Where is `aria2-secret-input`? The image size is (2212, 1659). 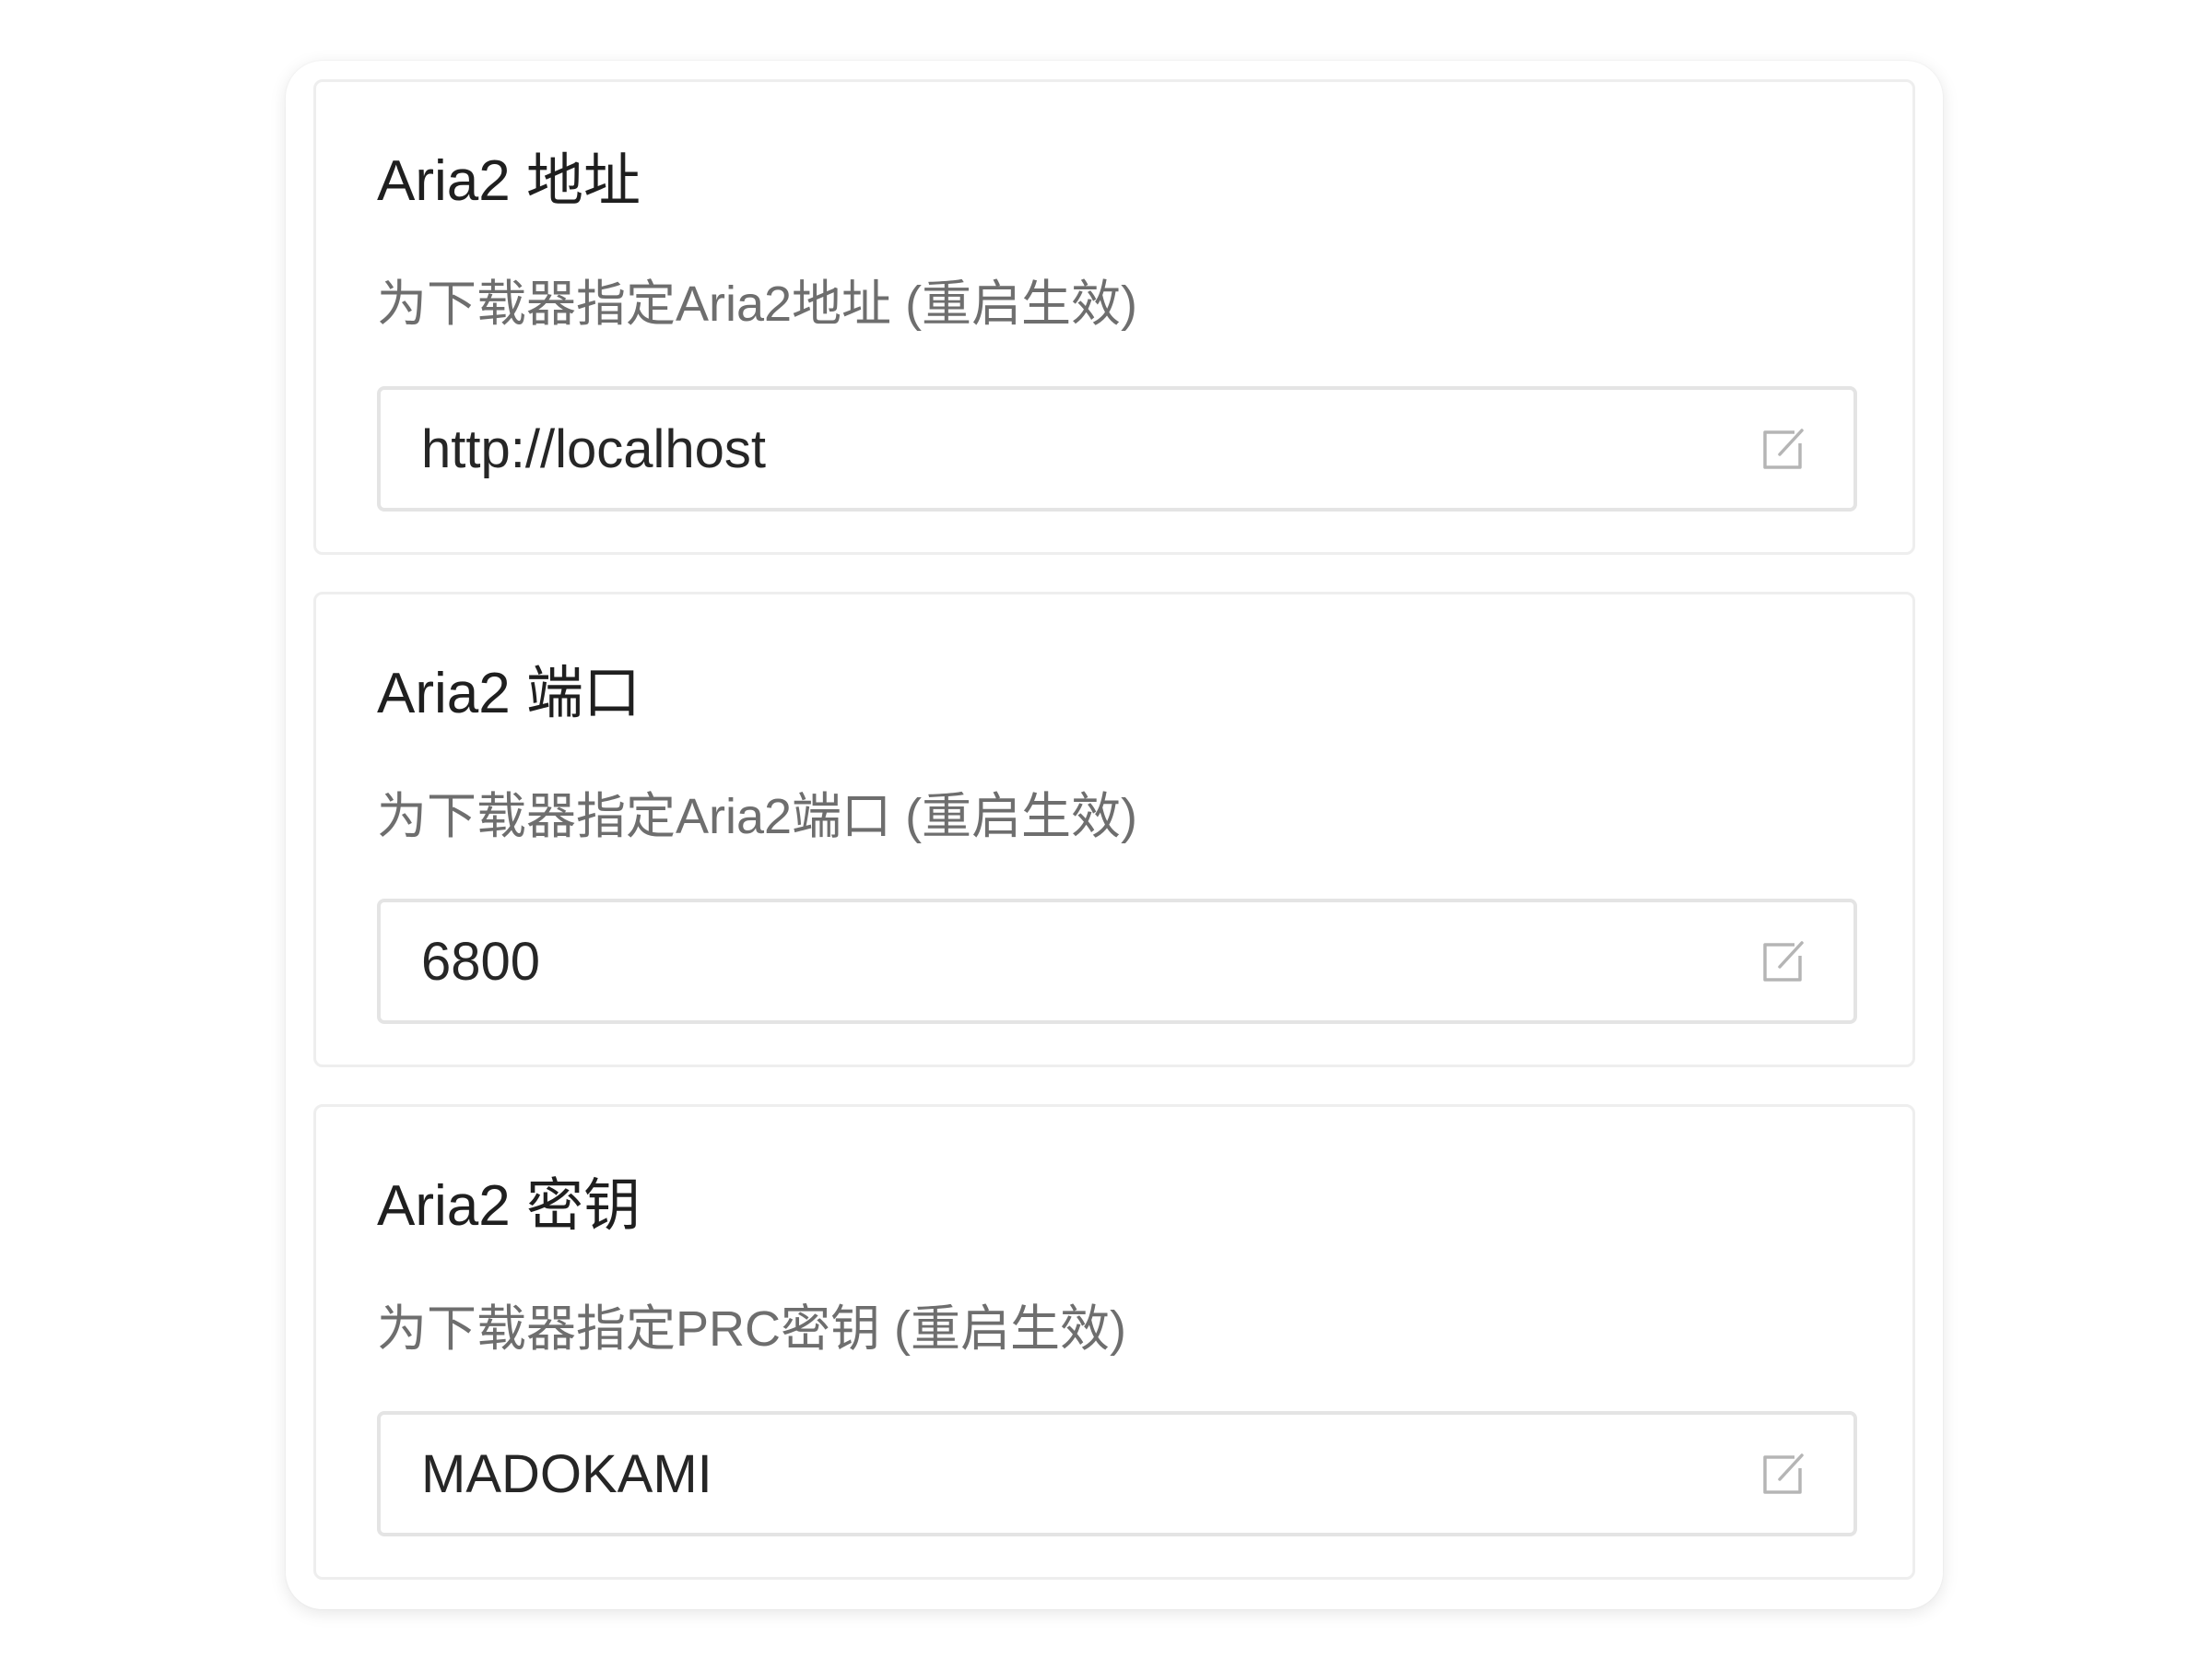
aria2-secret-input is located at coordinates (1075, 1474).